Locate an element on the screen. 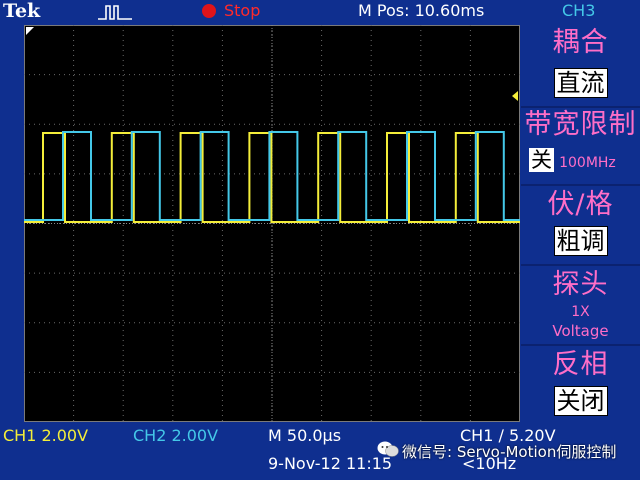 The image size is (640, 480). brand-logo: Tek is located at coordinates (22, 11).